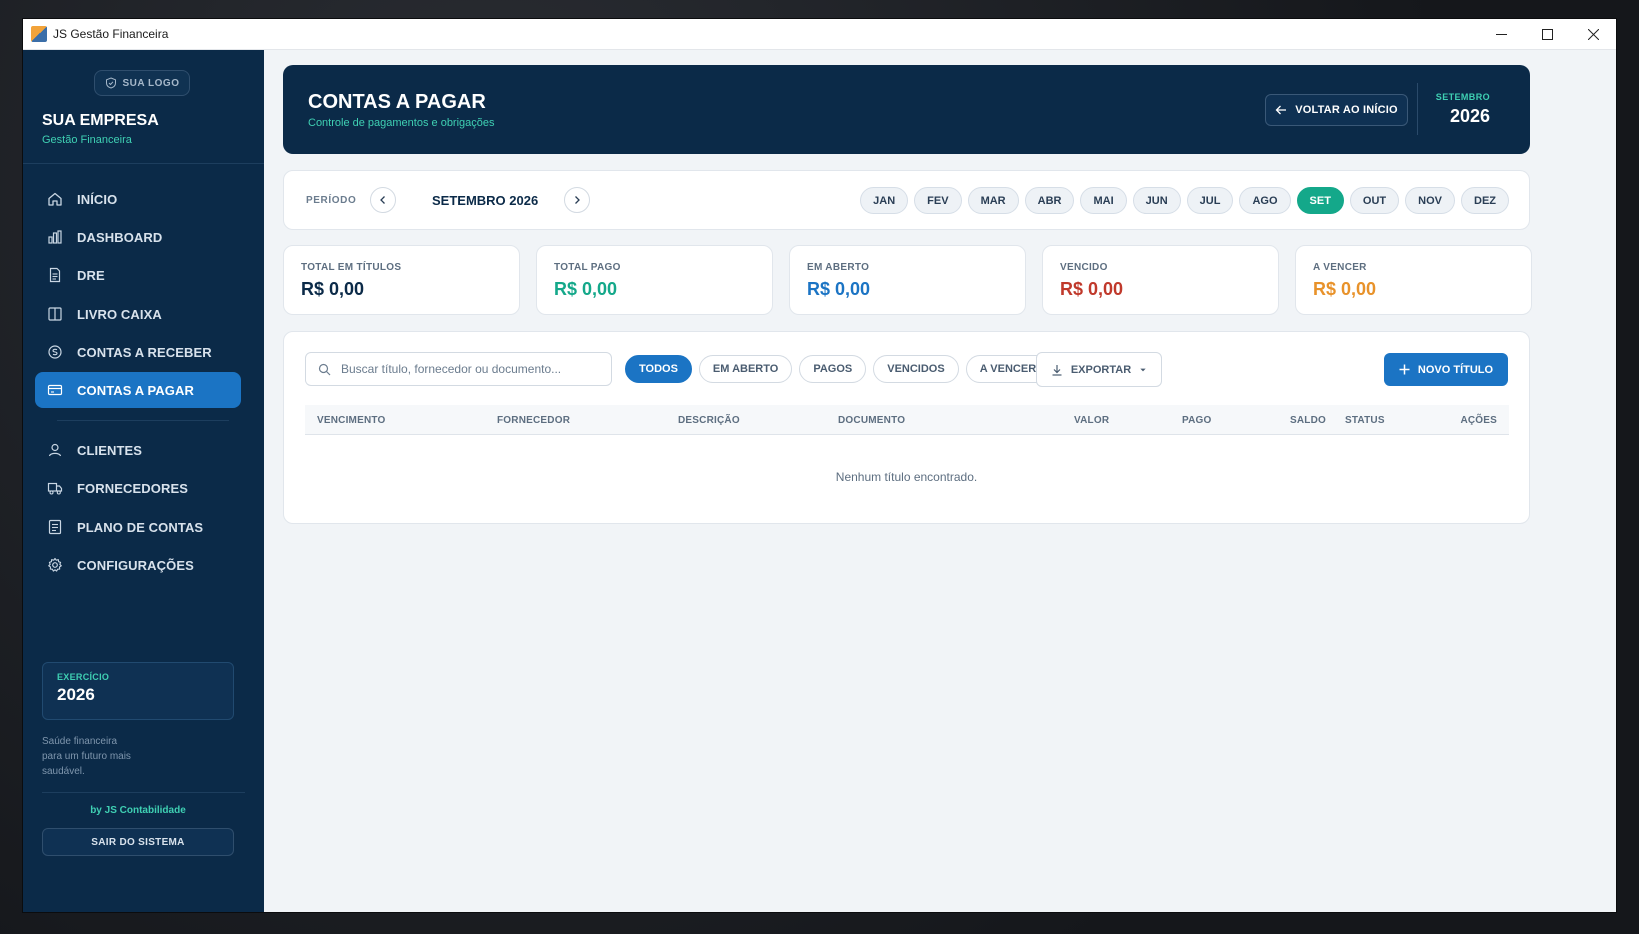 This screenshot has height=934, width=1639. What do you see at coordinates (1091, 420) in the screenshot?
I see `column-header-valor: VALOR` at bounding box center [1091, 420].